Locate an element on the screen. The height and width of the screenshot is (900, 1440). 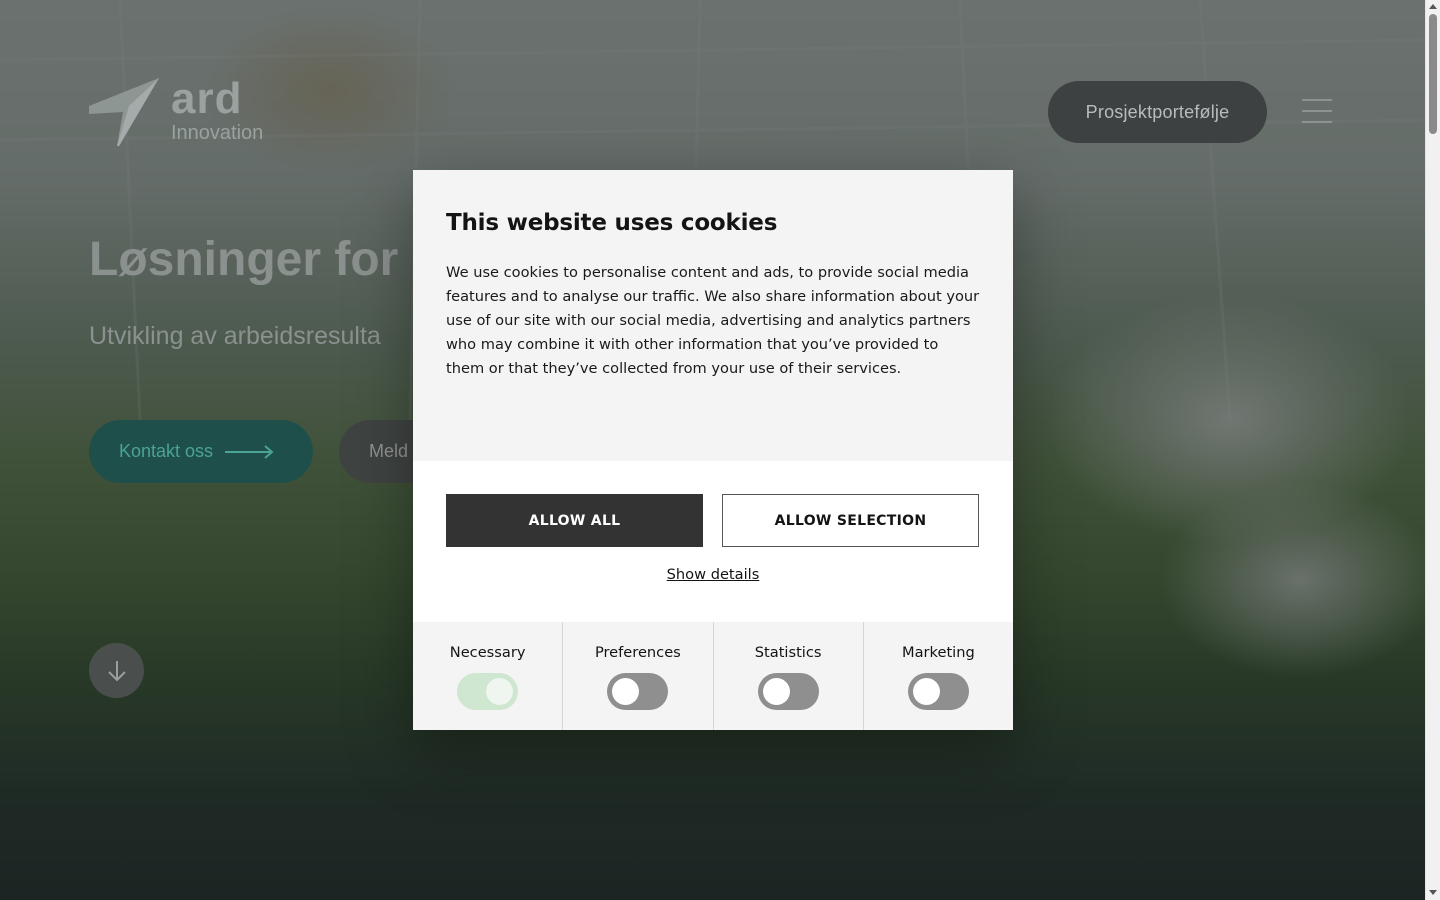
contact-button-label: Kontakt oss is located at coordinates (166, 451).